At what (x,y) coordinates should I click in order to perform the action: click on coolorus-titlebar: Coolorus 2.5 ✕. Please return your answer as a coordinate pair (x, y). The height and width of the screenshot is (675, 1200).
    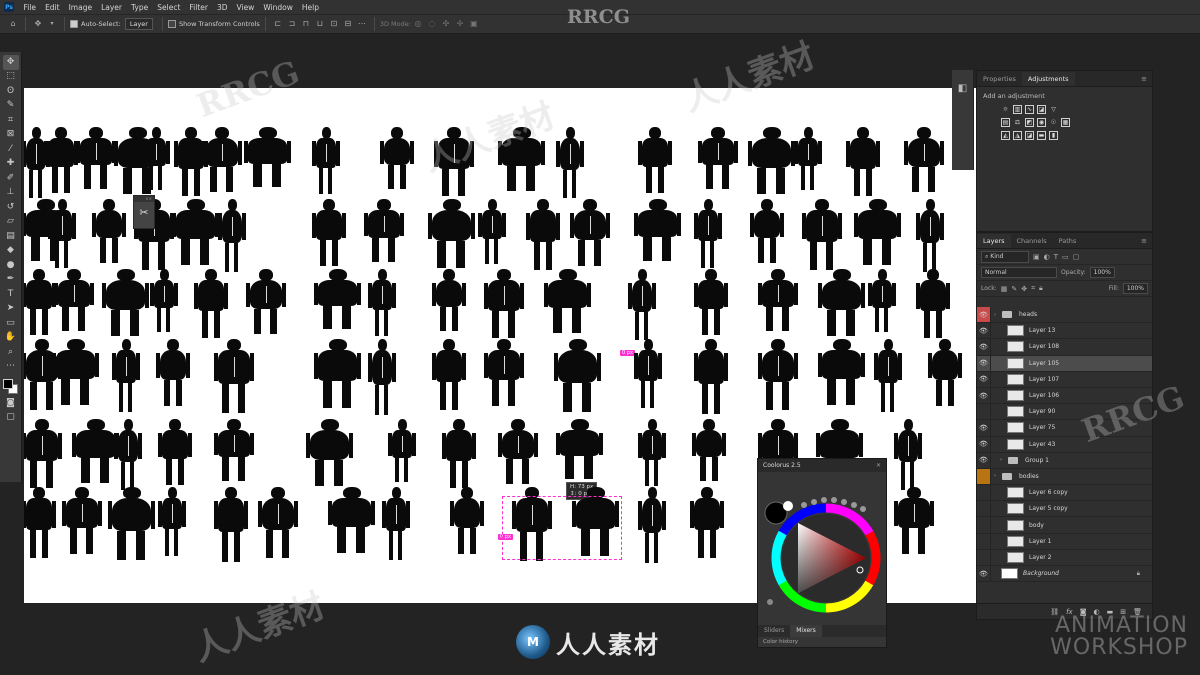
    Looking at the image, I should click on (822, 465).